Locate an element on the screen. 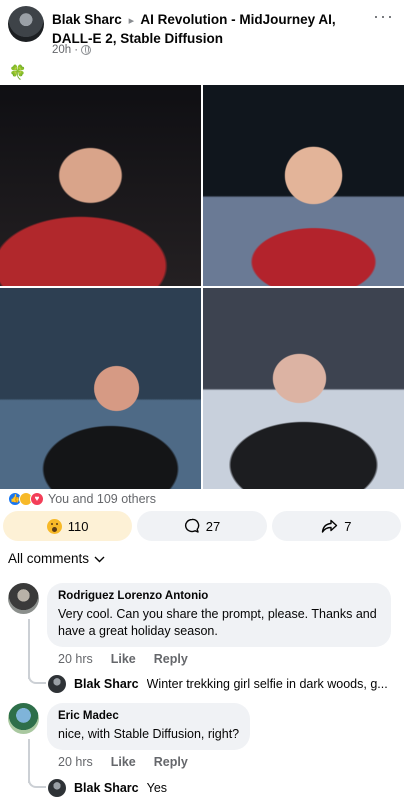  post-body-emoji: 🍀 is located at coordinates (18, 72).